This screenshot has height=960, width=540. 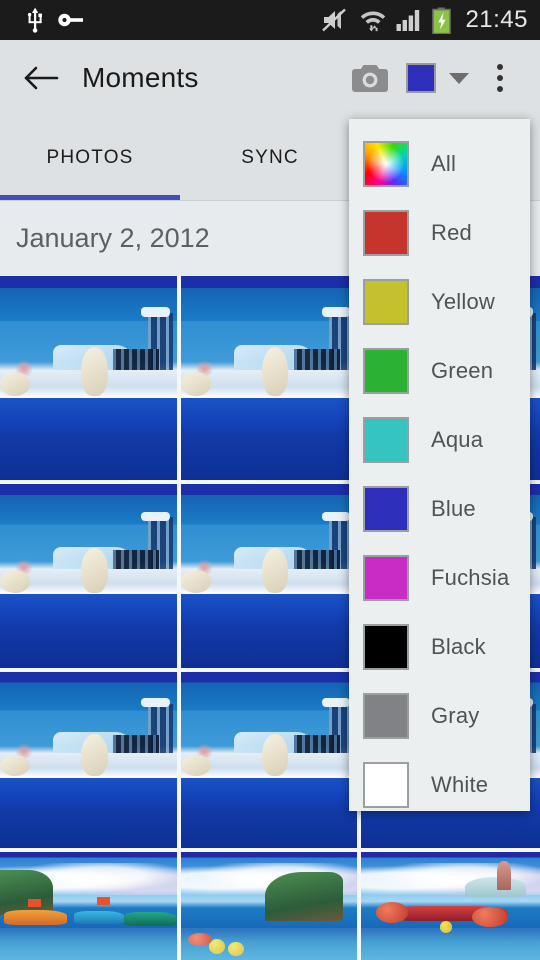 I want to click on color-option-label: Yellow, so click(x=463, y=301).